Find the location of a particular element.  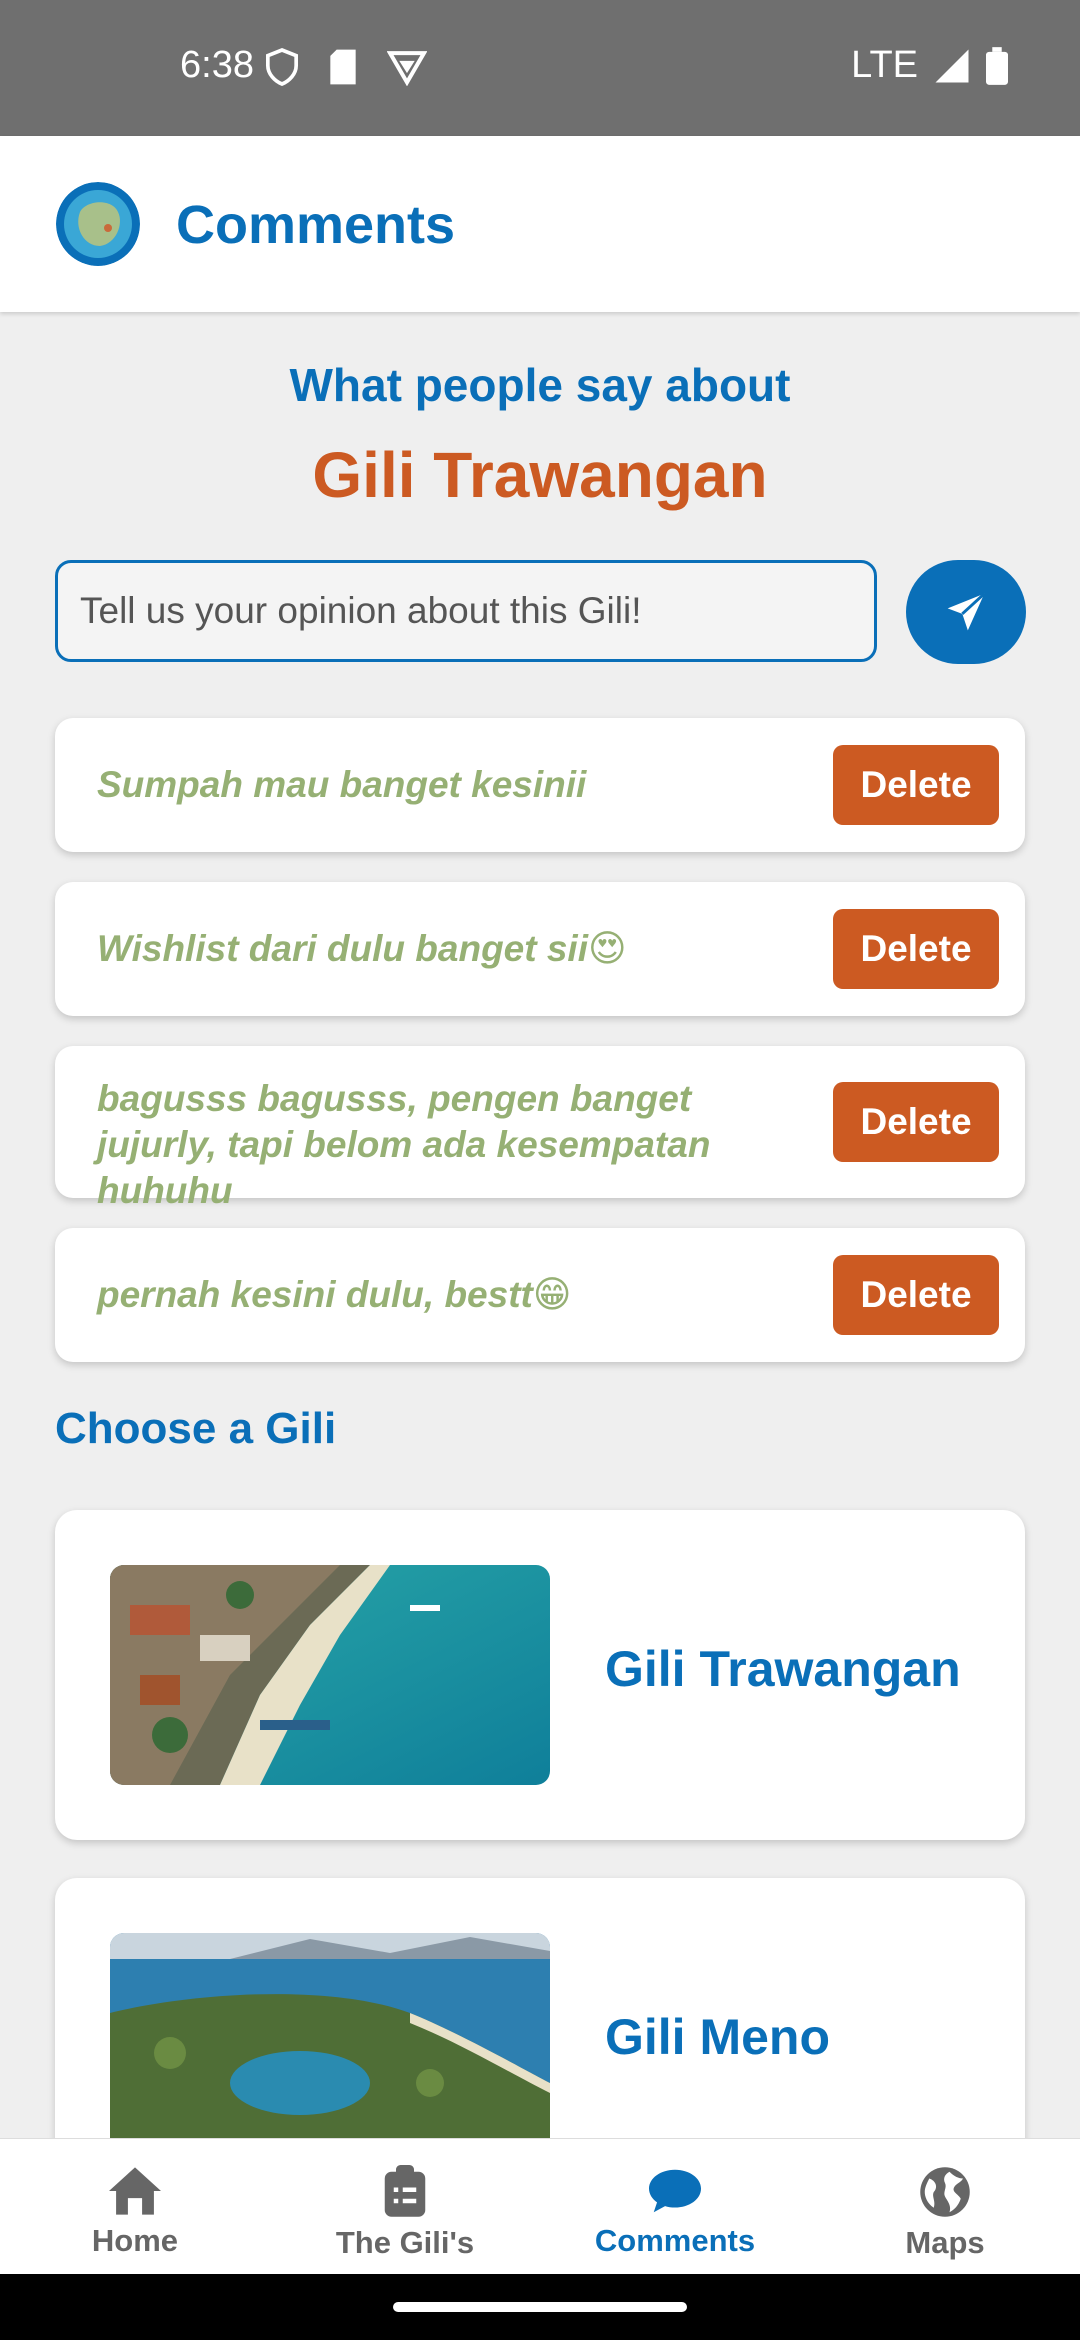

gili-card-name: Gili Trawangan is located at coordinates (783, 1669).